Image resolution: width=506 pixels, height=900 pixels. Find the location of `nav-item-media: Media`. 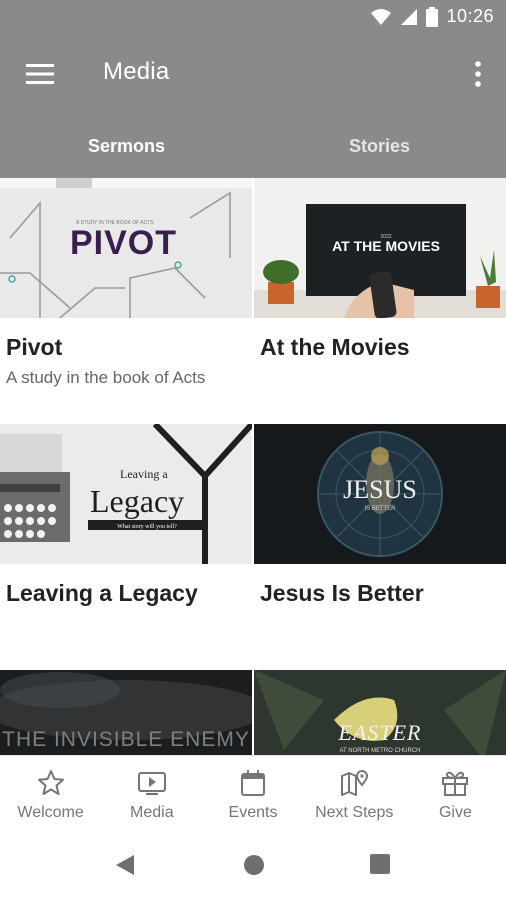

nav-item-media: Media is located at coordinates (151, 791).